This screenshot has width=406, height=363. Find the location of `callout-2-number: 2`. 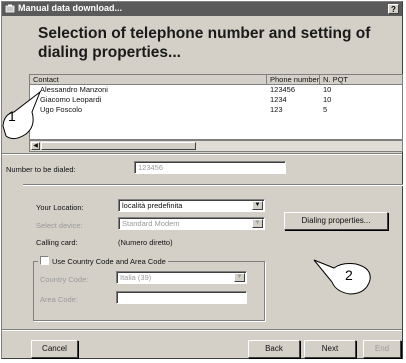

callout-2-number: 2 is located at coordinates (349, 275).